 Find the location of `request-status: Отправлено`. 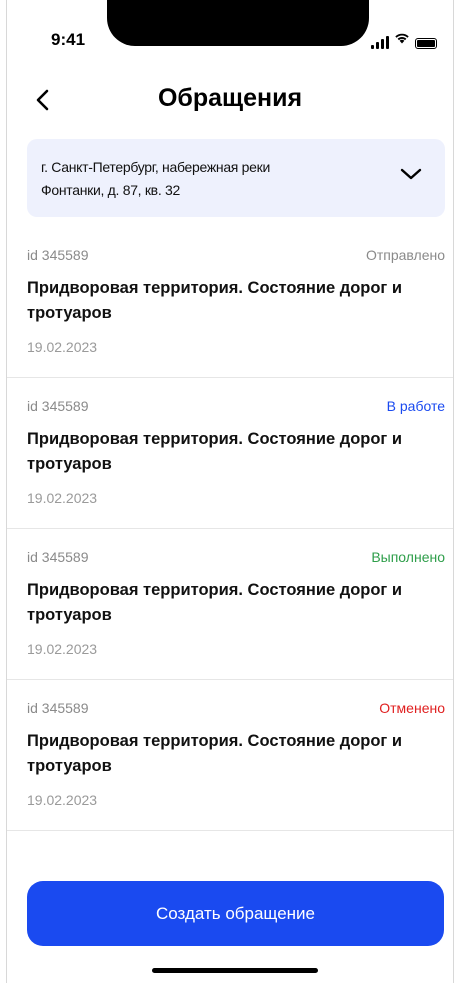

request-status: Отправлено is located at coordinates (405, 255).